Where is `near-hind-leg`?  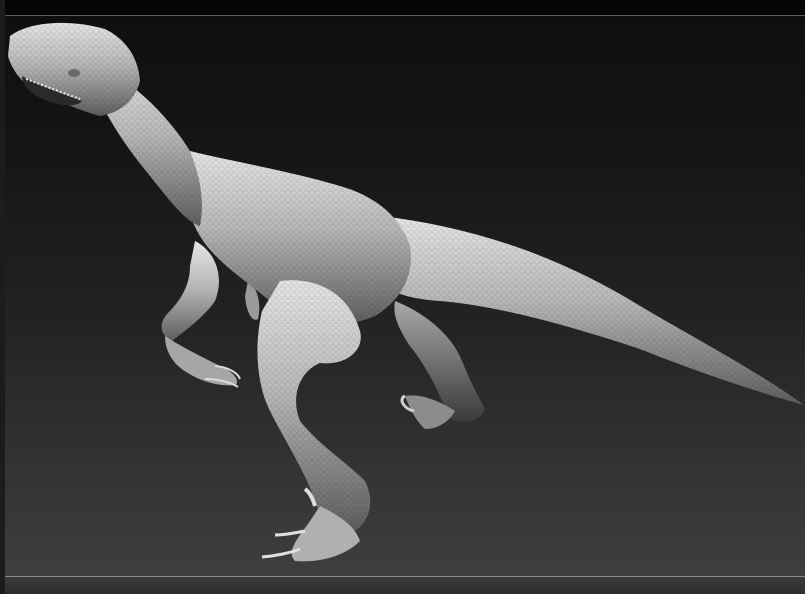
near-hind-leg is located at coordinates (314, 421).